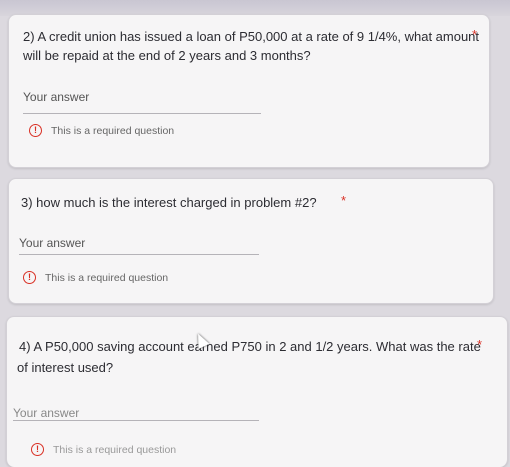 The image size is (510, 467). I want to click on question-4-text-line2: of interest used?, so click(65, 367).